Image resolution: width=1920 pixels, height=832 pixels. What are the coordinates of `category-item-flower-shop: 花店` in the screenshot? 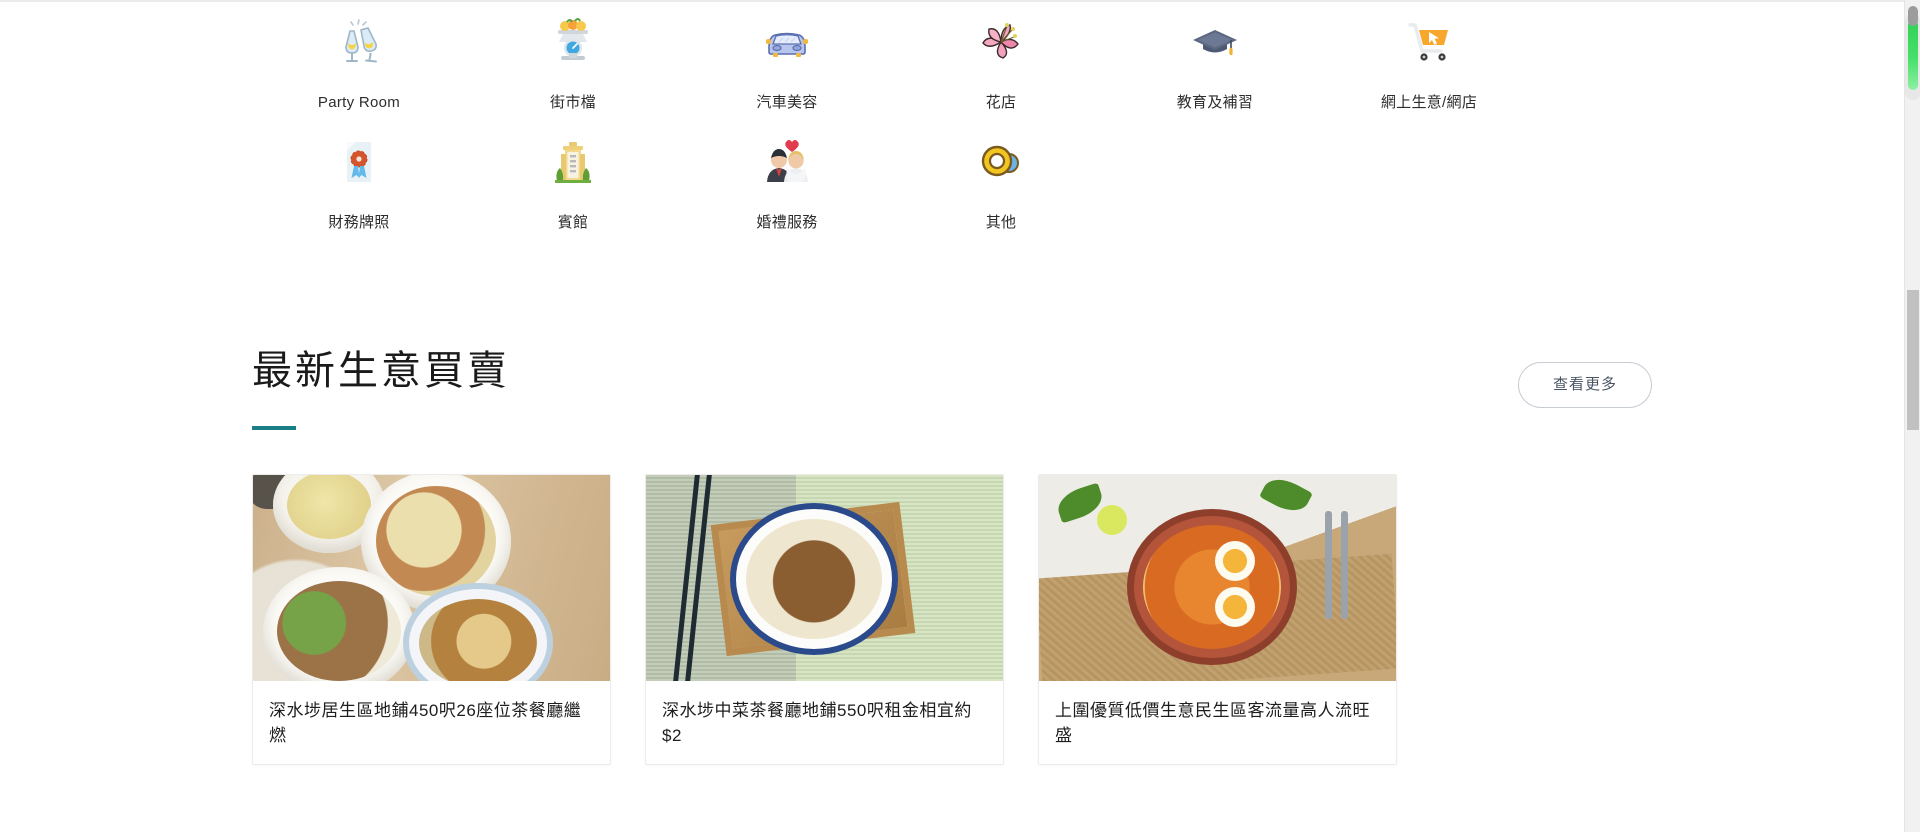 It's located at (1001, 68).